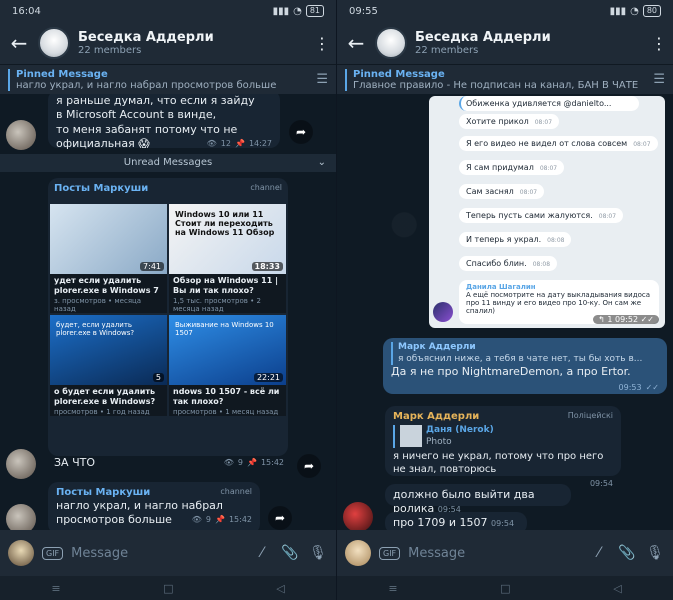 Image resolution: width=673 pixels, height=600 pixels. I want to click on chevron-down-icon: ⌄, so click(322, 163).